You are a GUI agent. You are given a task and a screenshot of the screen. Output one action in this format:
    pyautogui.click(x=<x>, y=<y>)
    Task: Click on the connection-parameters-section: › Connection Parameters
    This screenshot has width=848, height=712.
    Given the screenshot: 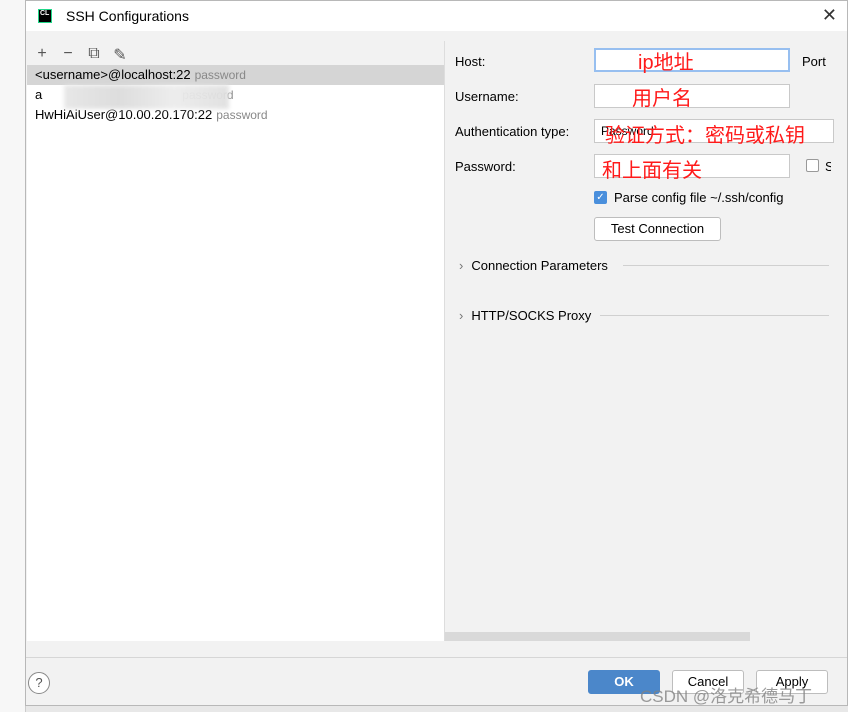 What is the action you would take?
    pyautogui.click(x=533, y=265)
    